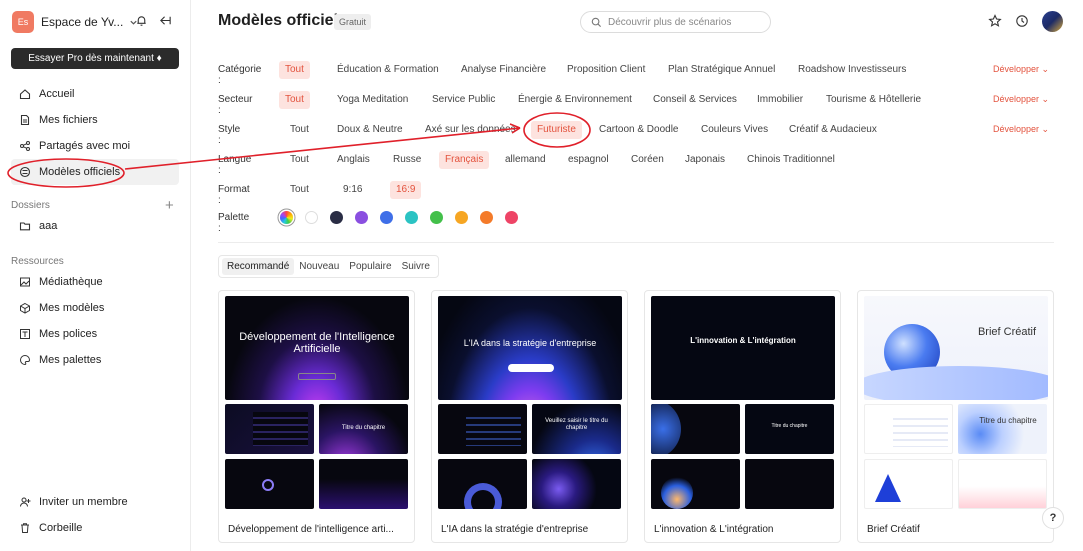 This screenshot has width=1083, height=551. What do you see at coordinates (25, 282) in the screenshot?
I see `image-icon` at bounding box center [25, 282].